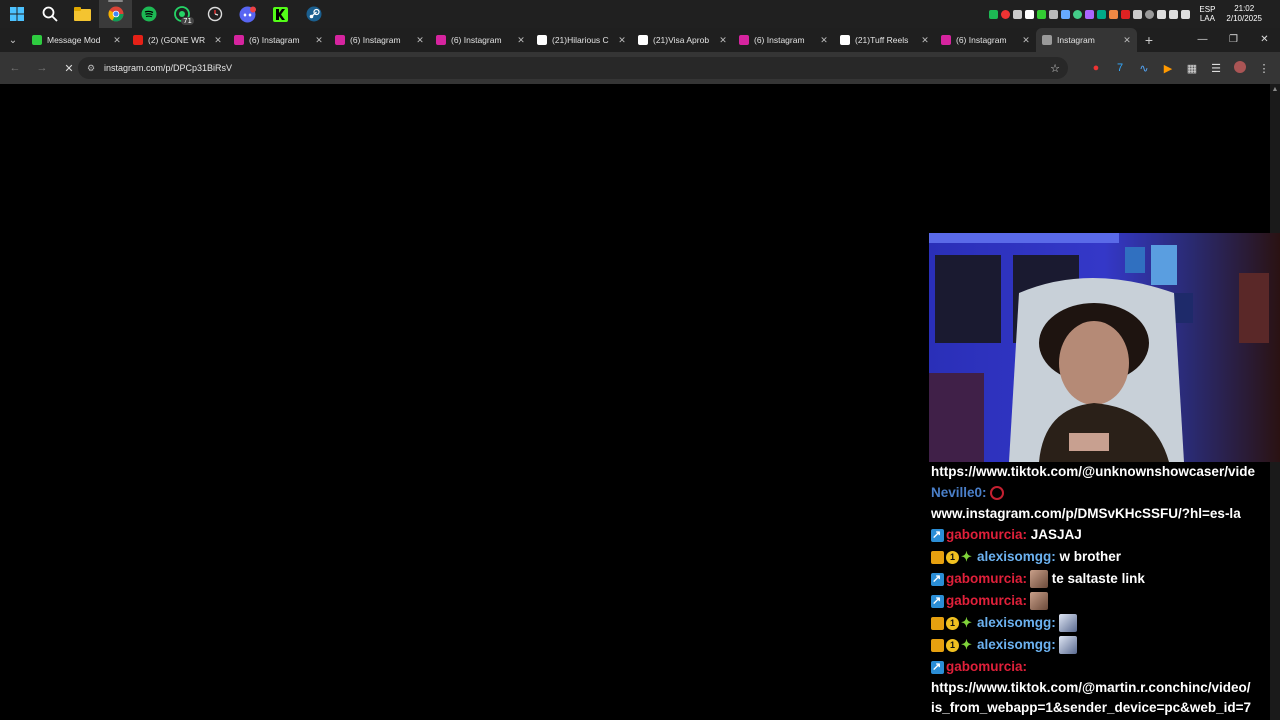  I want to click on steam-icon, so click(313, 14).